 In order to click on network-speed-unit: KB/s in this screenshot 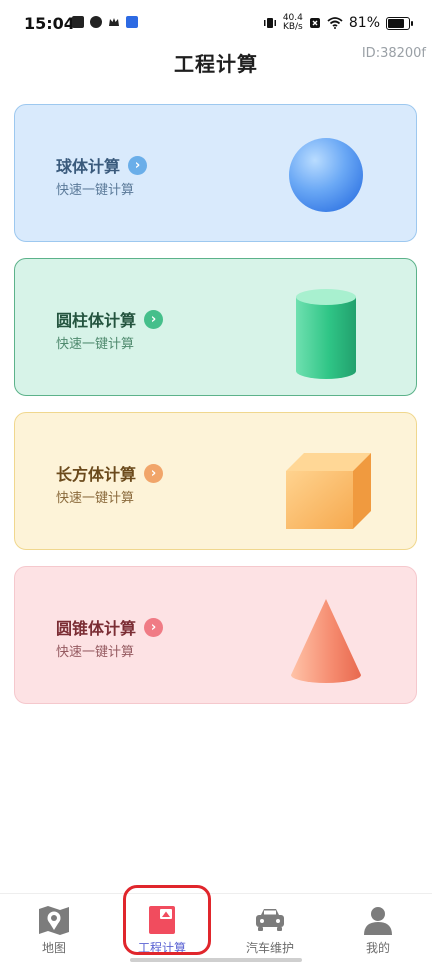, I will do `click(292, 27)`.